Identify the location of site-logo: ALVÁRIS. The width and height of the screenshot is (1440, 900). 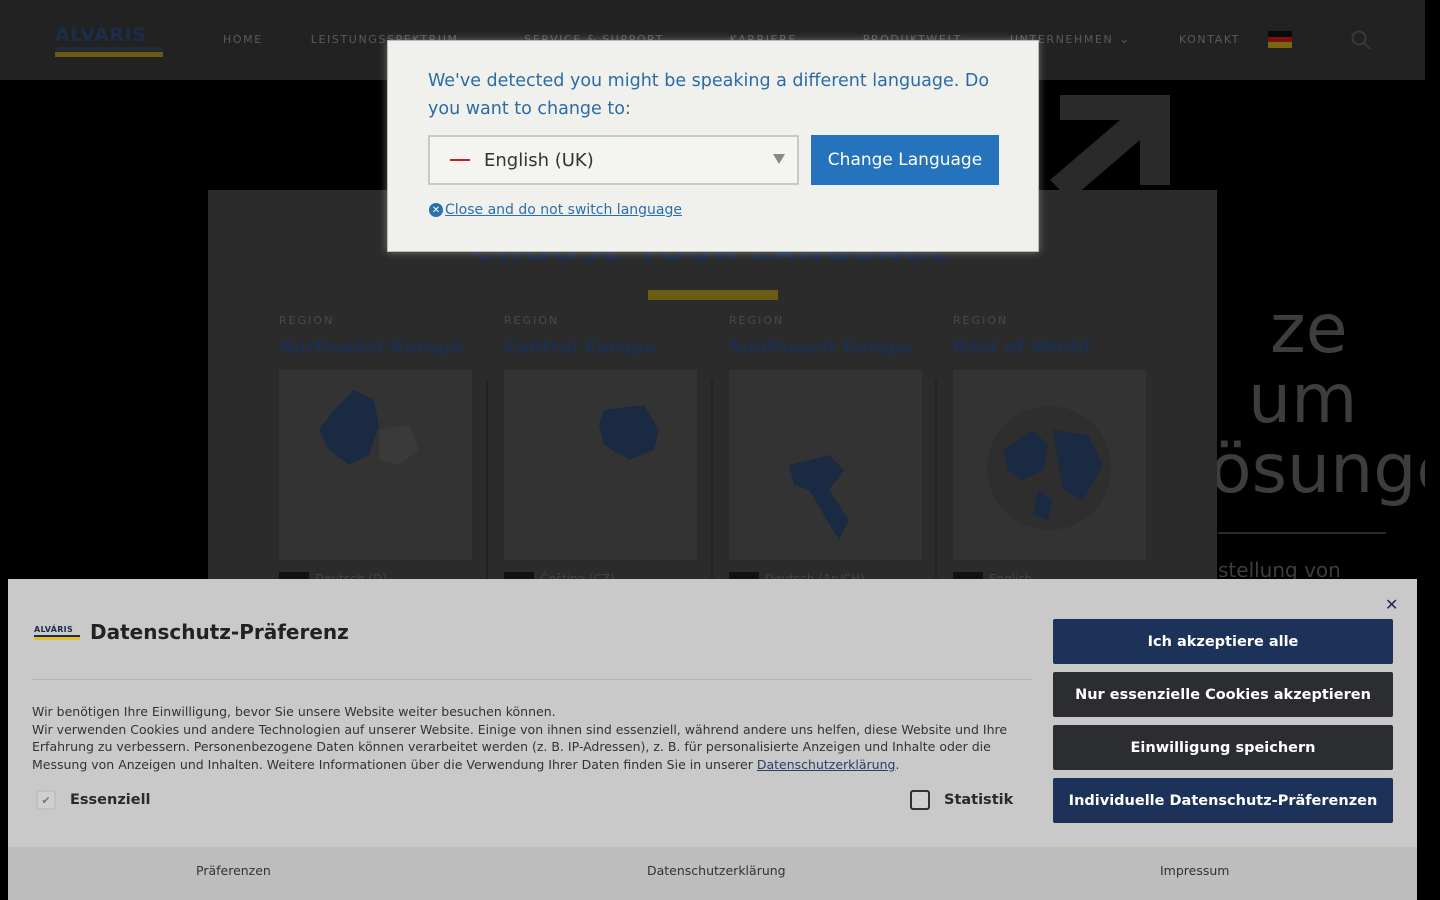
(110, 40).